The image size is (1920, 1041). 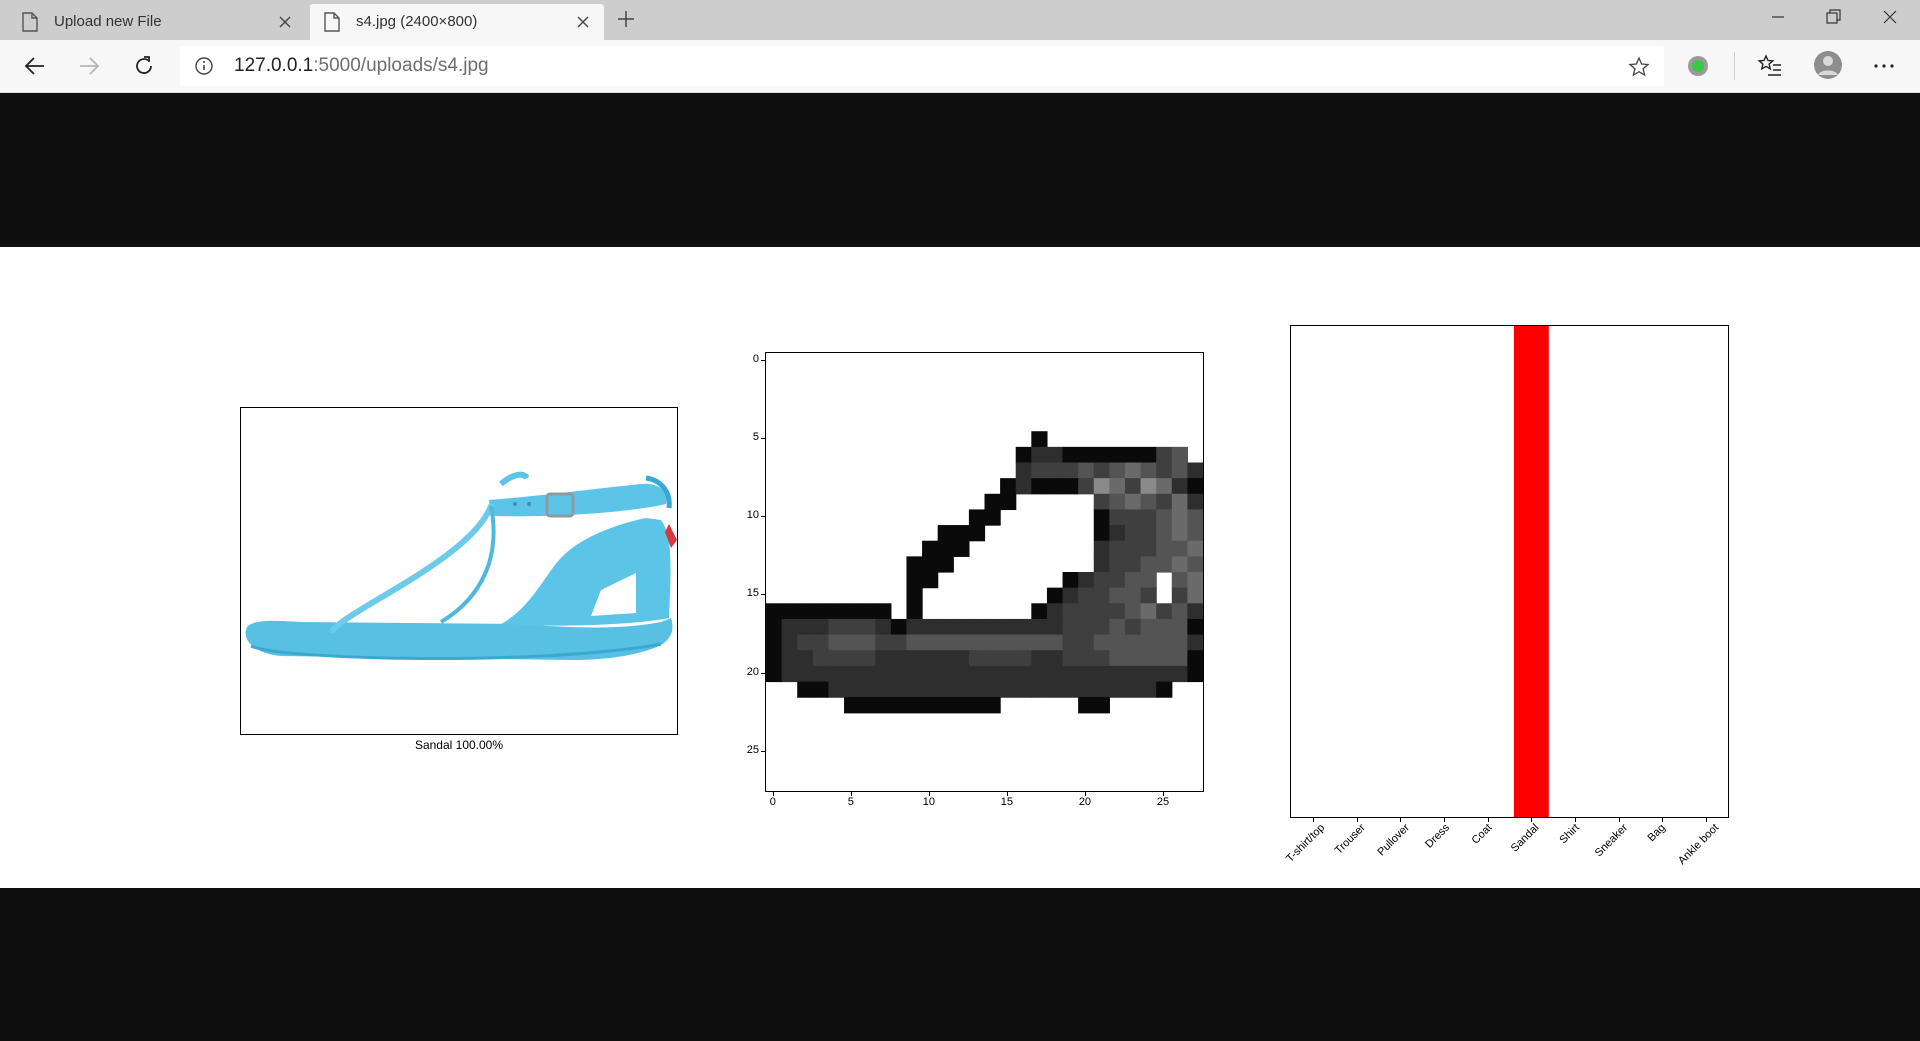 What do you see at coordinates (1531, 571) in the screenshot?
I see `bar-plot-area` at bounding box center [1531, 571].